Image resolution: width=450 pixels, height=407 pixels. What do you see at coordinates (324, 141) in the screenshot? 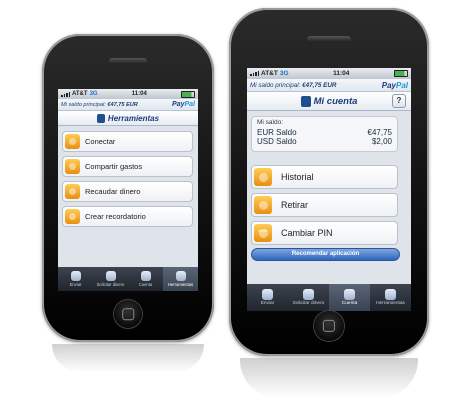
I see `balance-row-usd: USD Saldo $2,00` at bounding box center [324, 141].